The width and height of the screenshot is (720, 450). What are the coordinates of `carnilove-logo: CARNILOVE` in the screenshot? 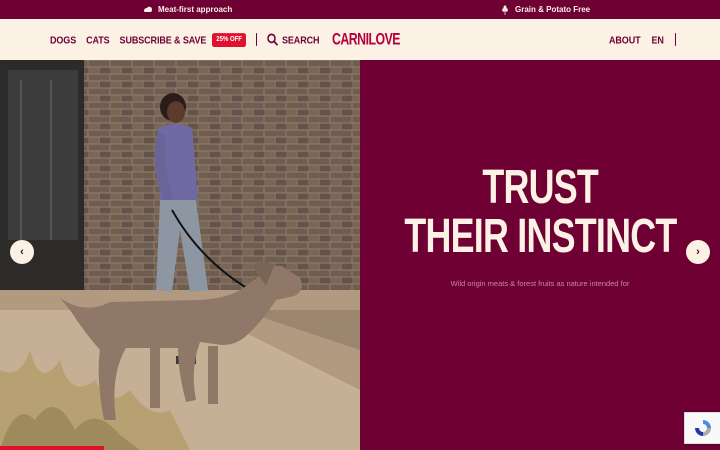 It's located at (366, 39).